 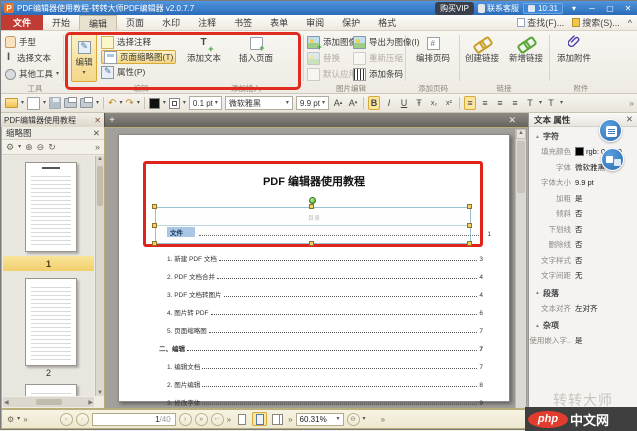 What do you see at coordinates (353, 103) in the screenshot?
I see `decrease-font-button: A ▾` at bounding box center [353, 103].